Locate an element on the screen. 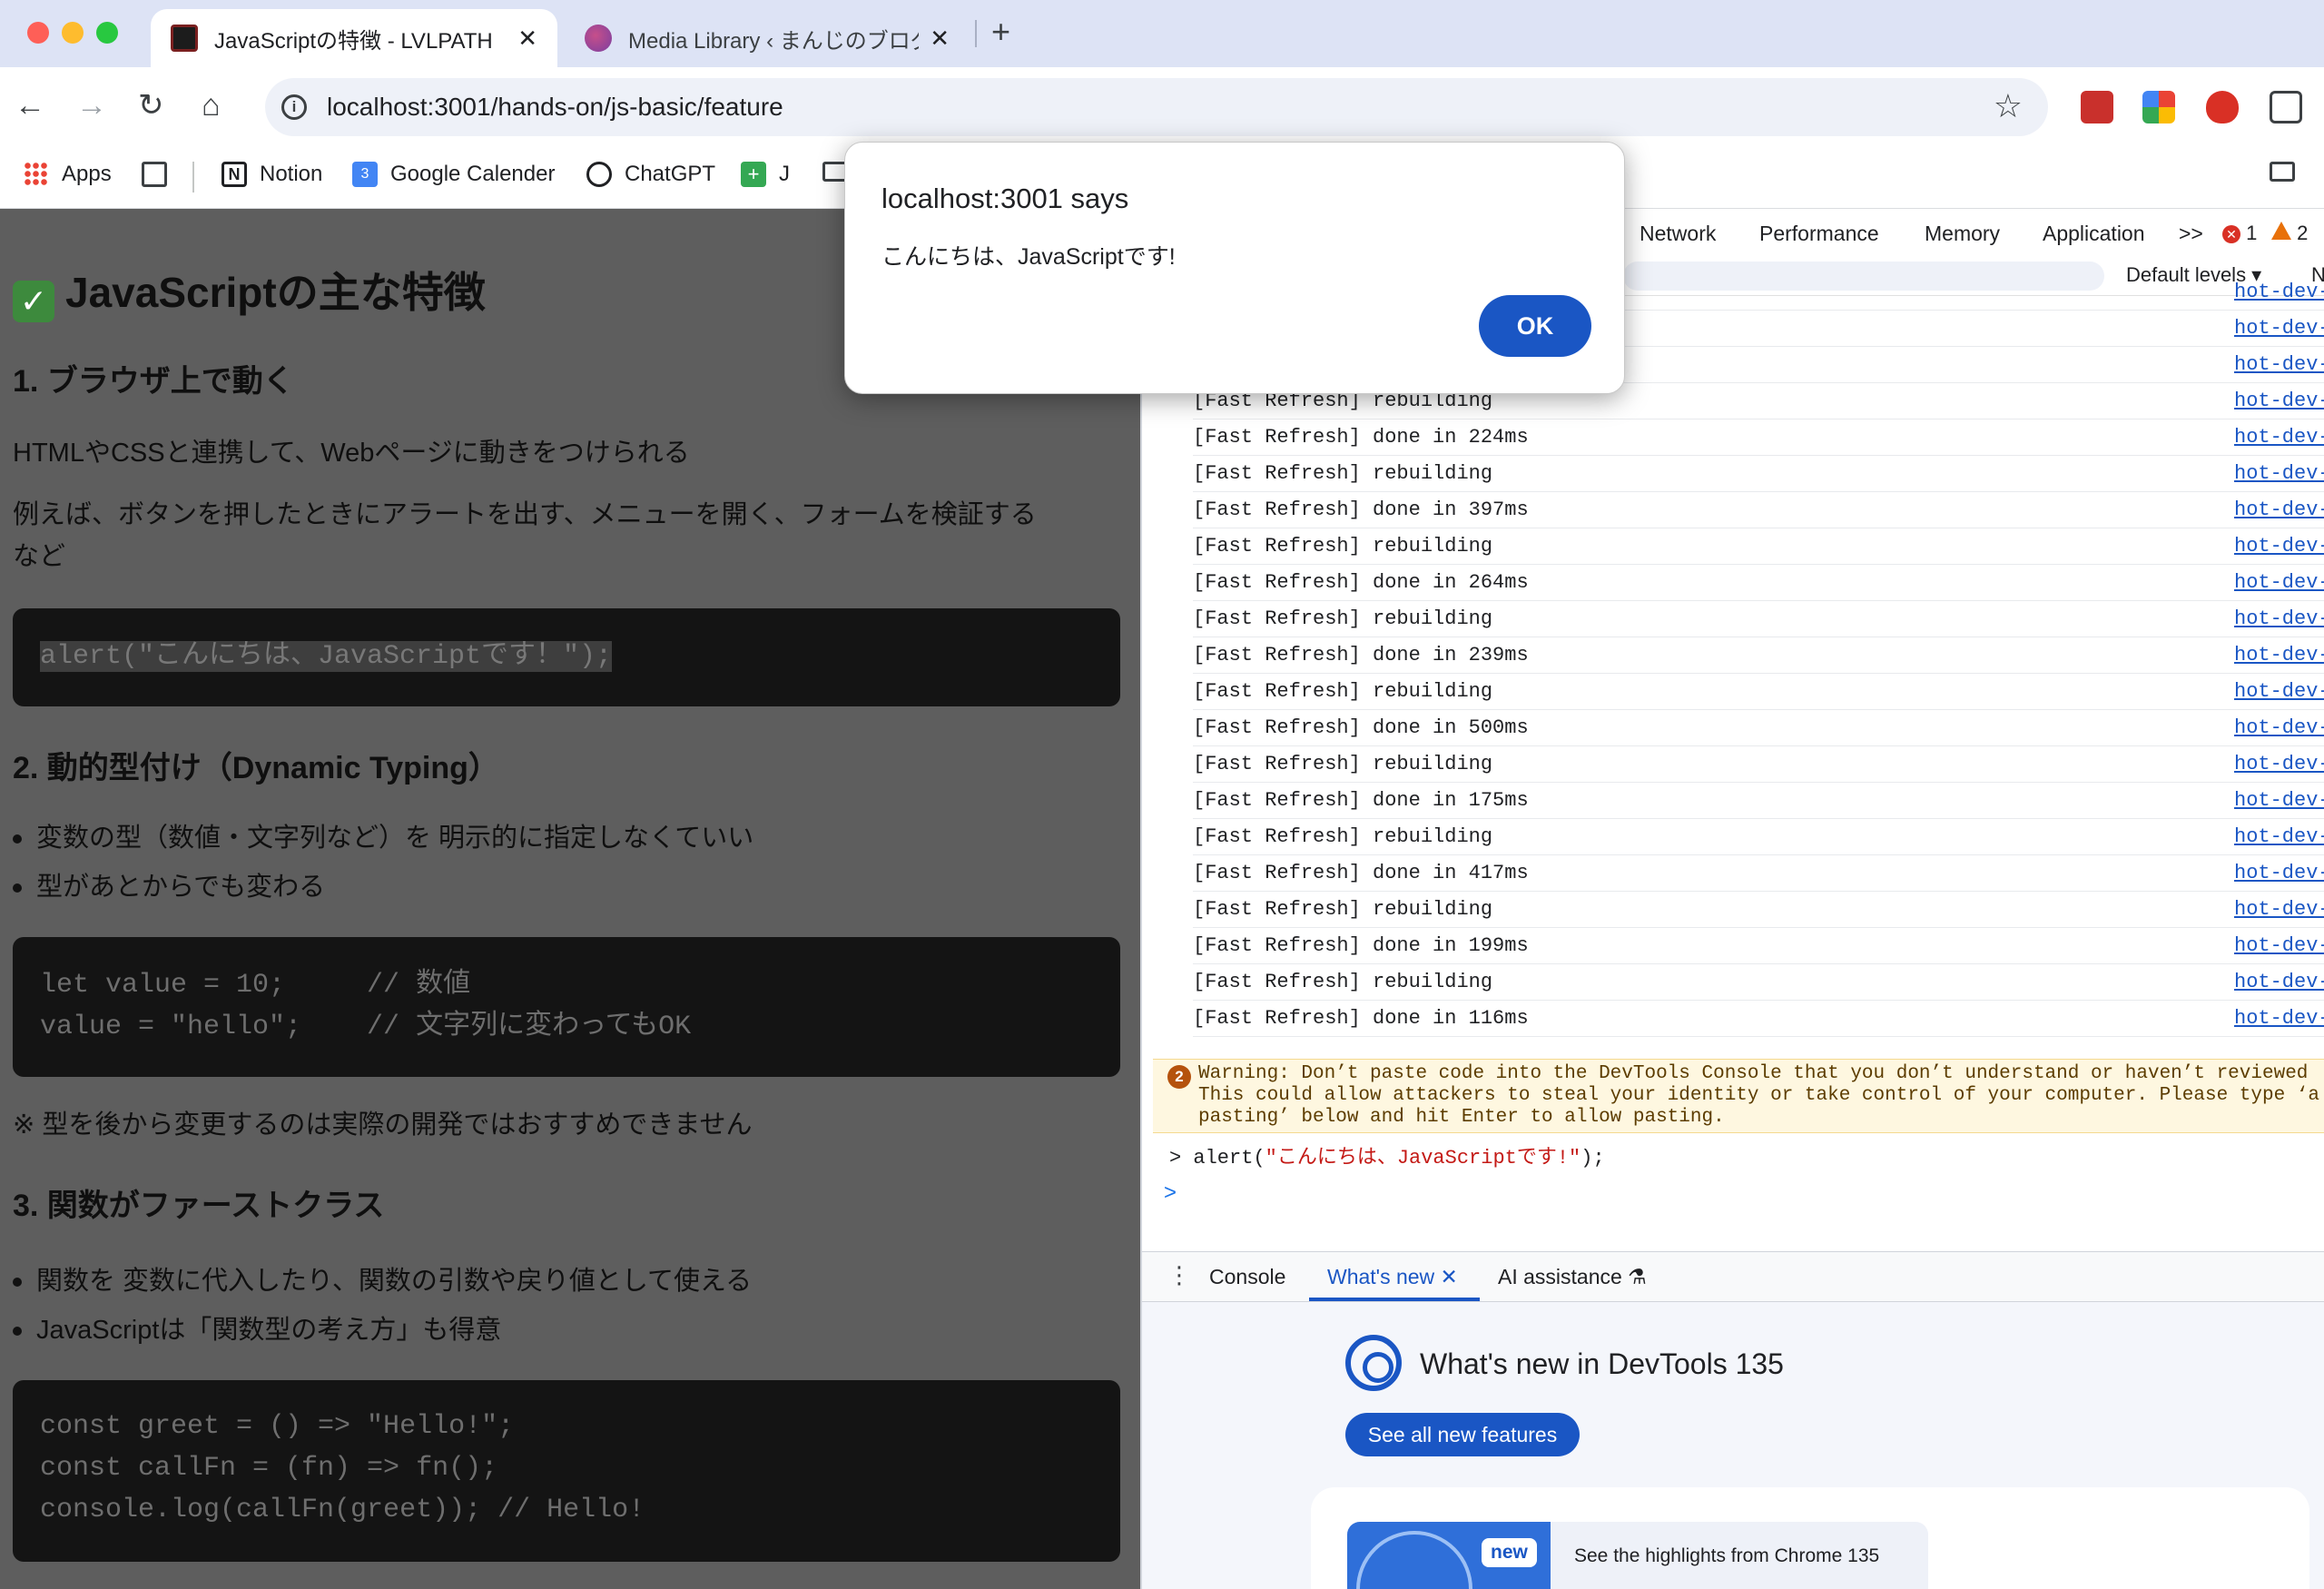 This screenshot has width=2324, height=1589. tab-performance: Performance is located at coordinates (1819, 234).